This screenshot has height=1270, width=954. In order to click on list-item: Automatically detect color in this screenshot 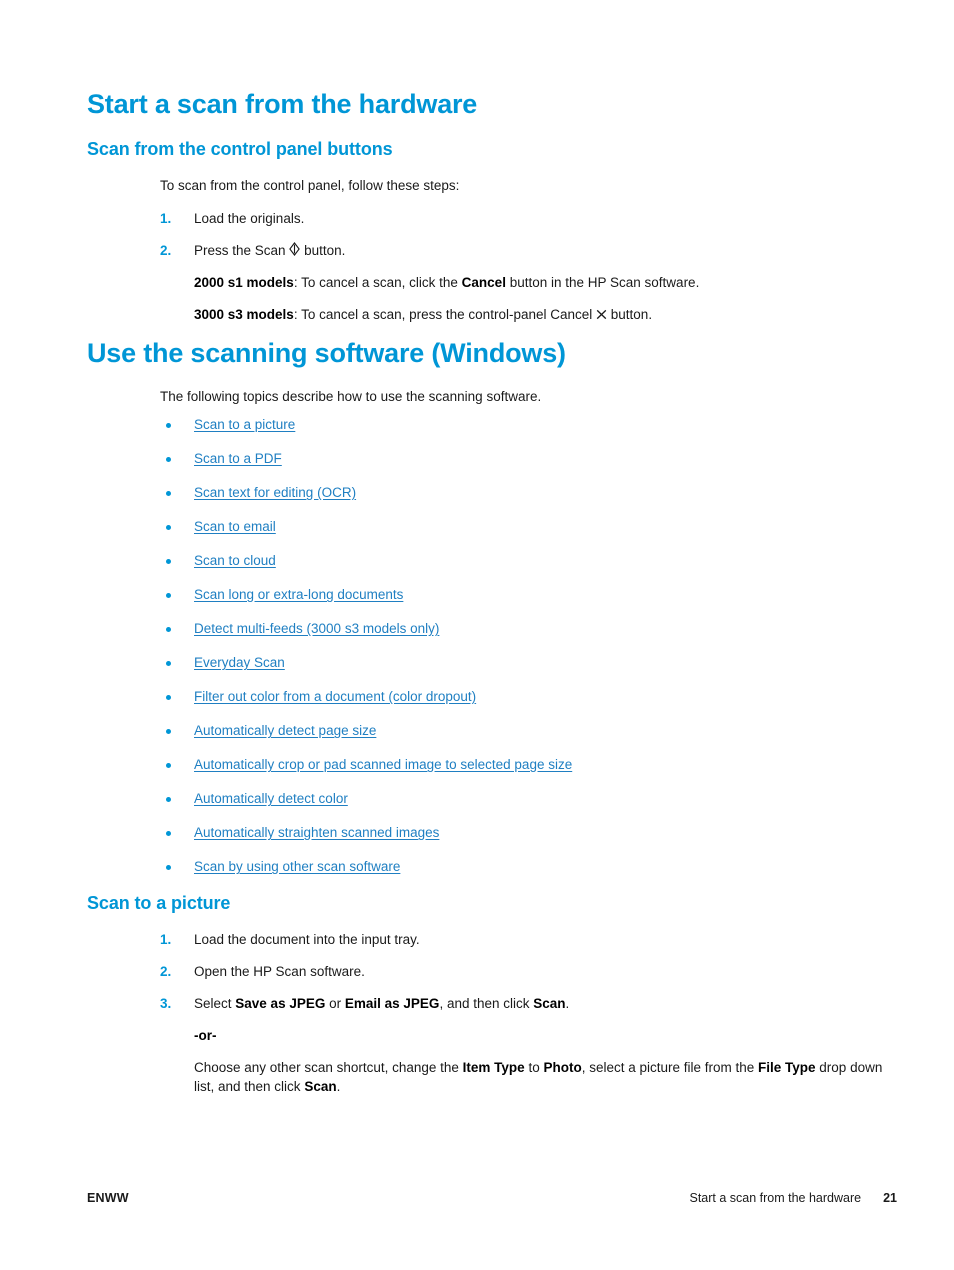, I will do `click(523, 799)`.